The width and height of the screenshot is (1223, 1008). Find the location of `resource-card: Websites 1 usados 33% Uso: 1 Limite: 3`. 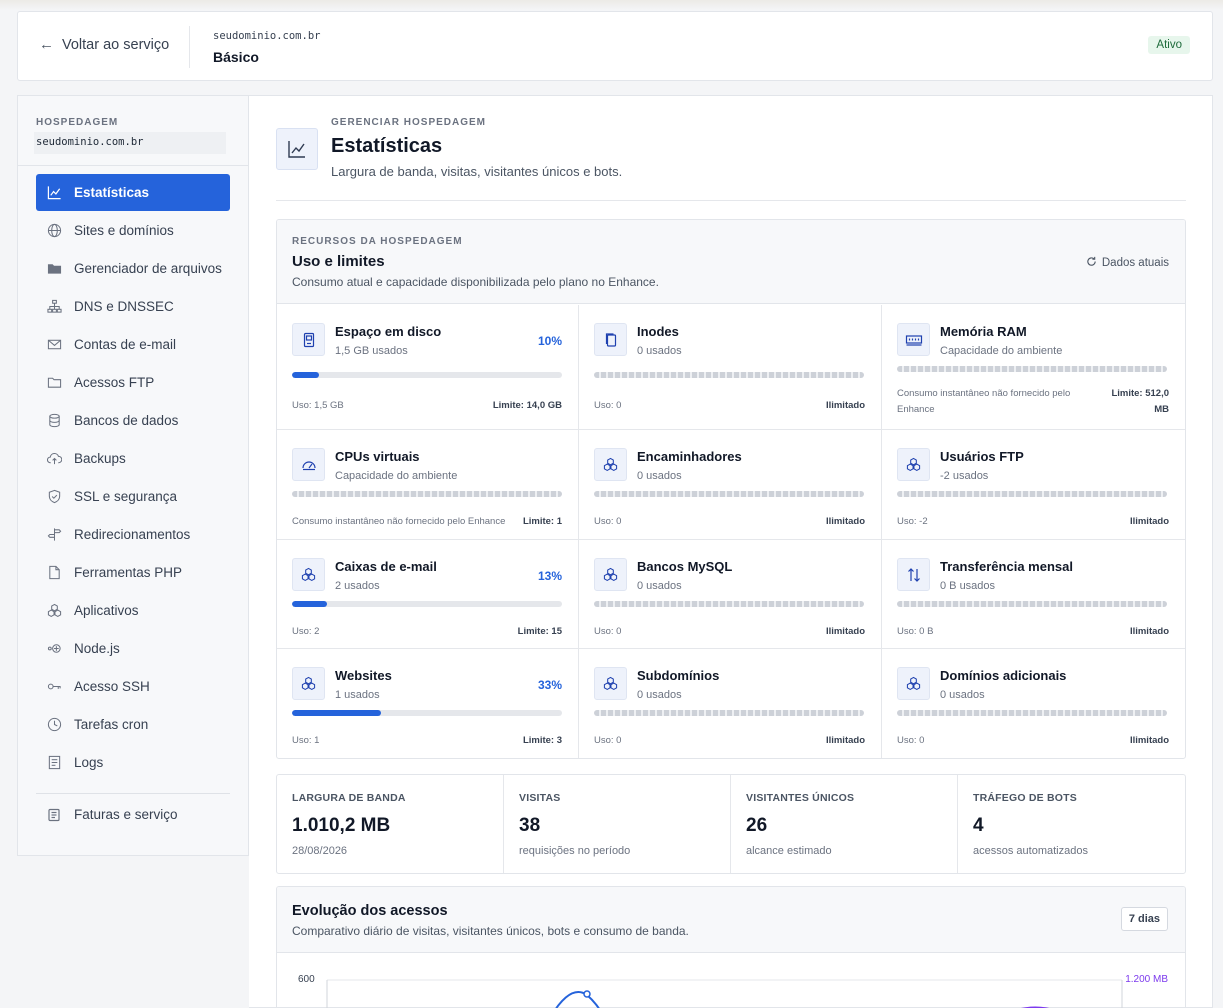

resource-card: Websites 1 usados 33% Uso: 1 Limite: 3 is located at coordinates (428, 703).